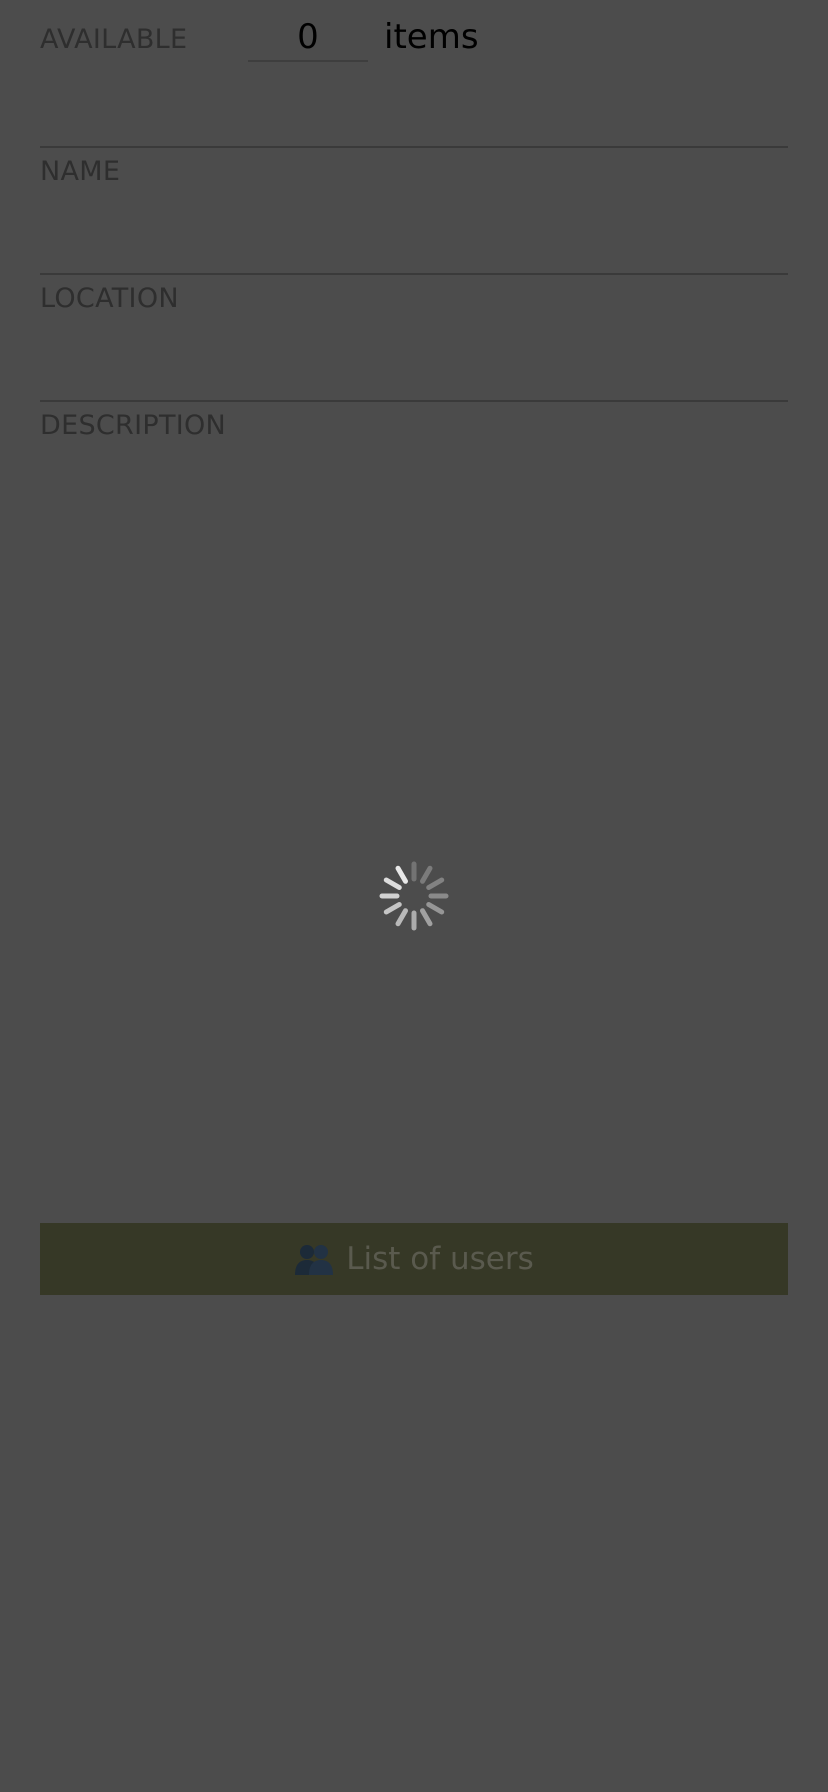  What do you see at coordinates (414, 340) in the screenshot?
I see `location-field` at bounding box center [414, 340].